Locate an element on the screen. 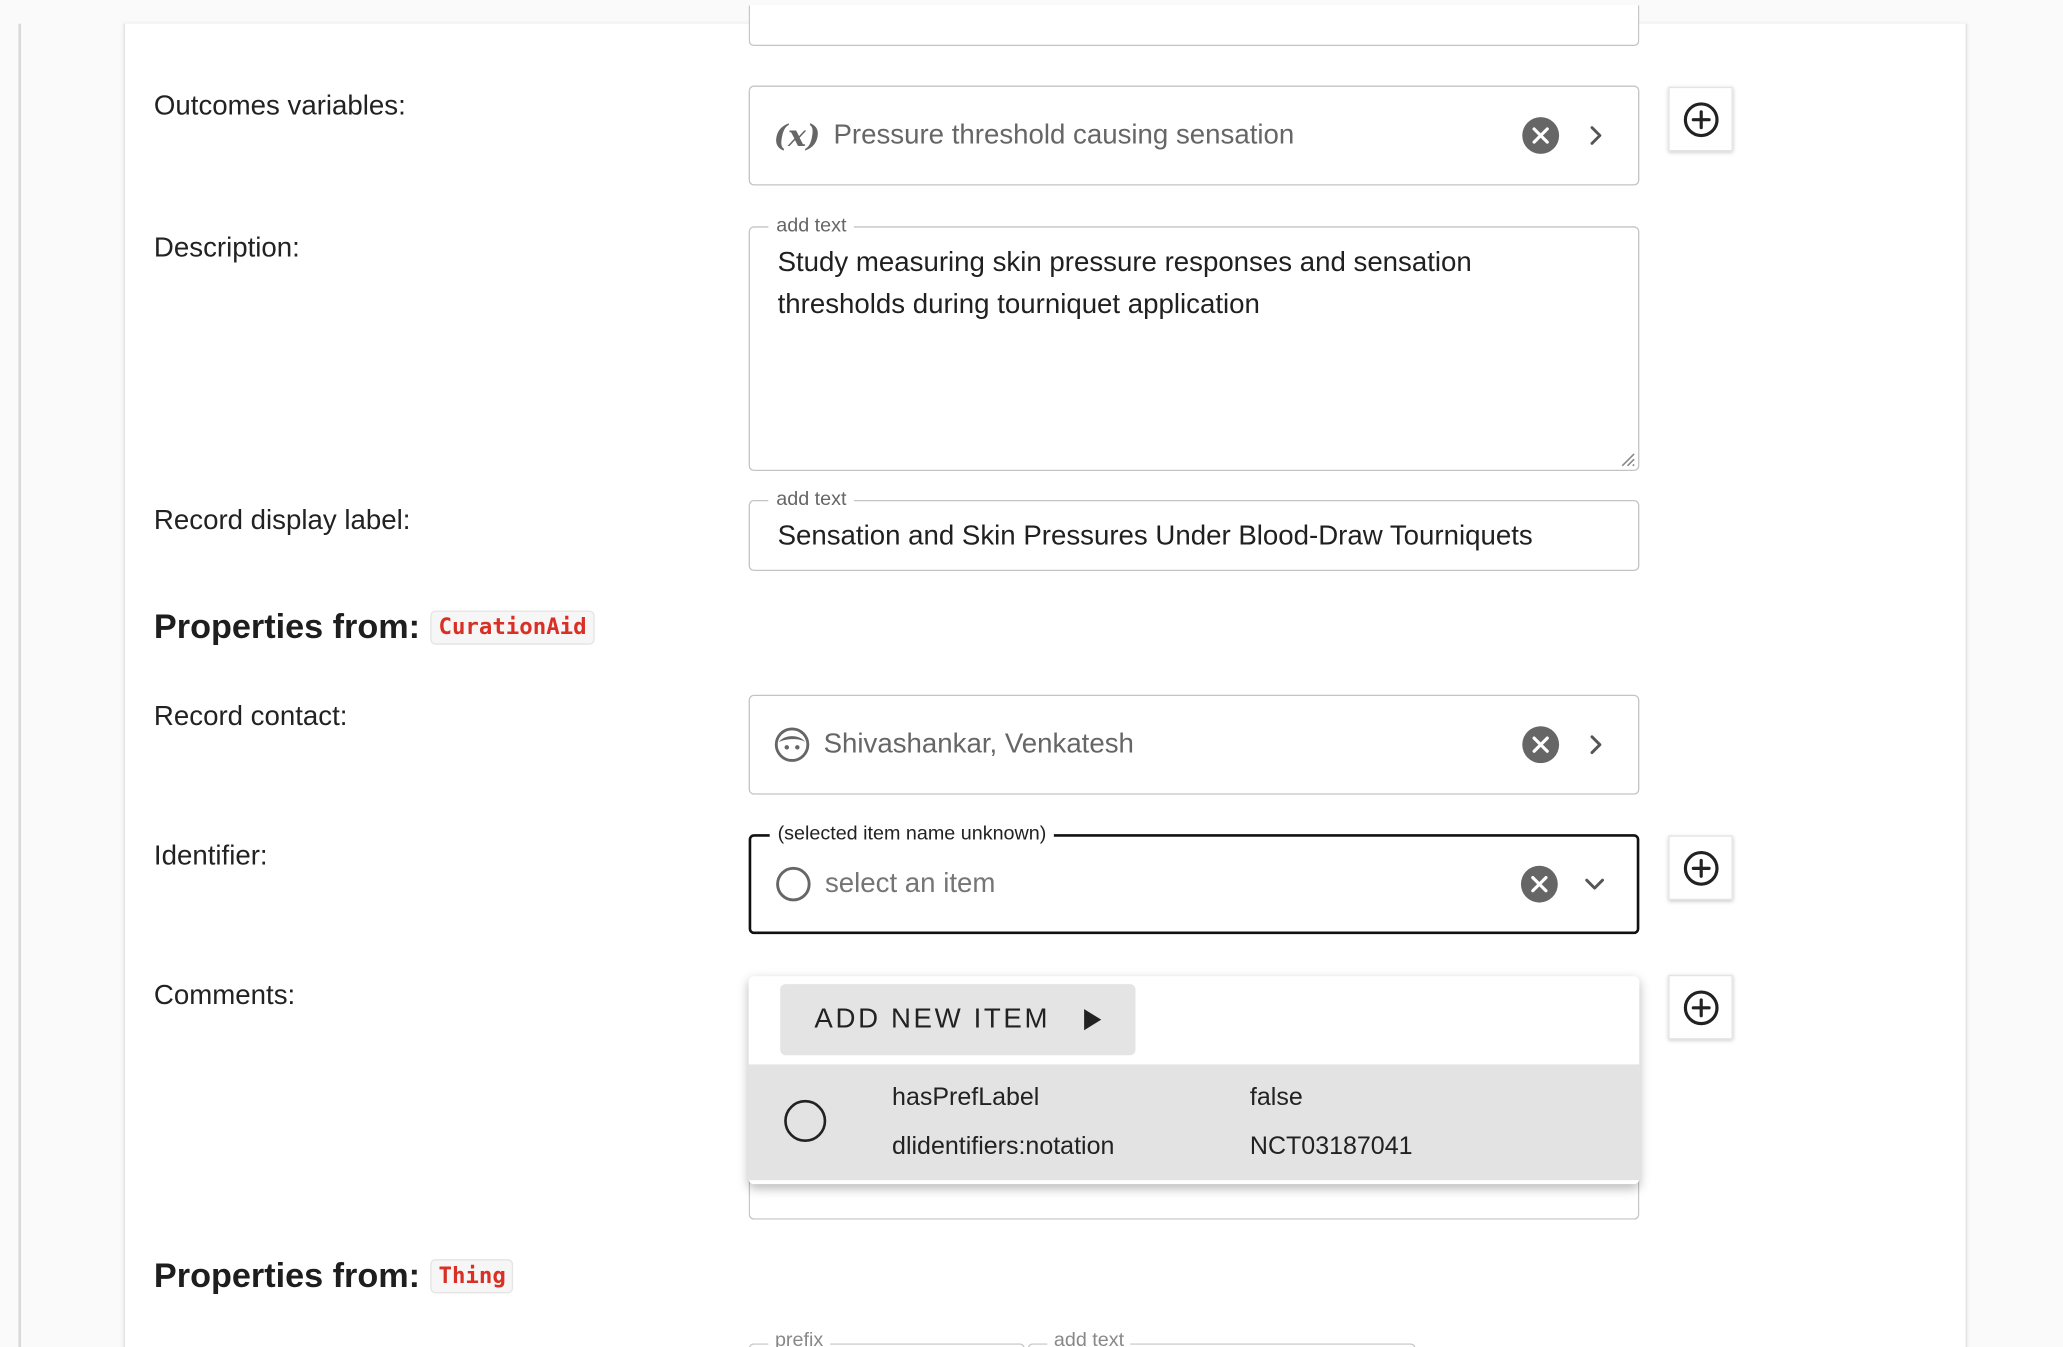 Image resolution: width=2063 pixels, height=1347 pixels. record-contact-value: Shivashankar, Venkatesh is located at coordinates (978, 744).